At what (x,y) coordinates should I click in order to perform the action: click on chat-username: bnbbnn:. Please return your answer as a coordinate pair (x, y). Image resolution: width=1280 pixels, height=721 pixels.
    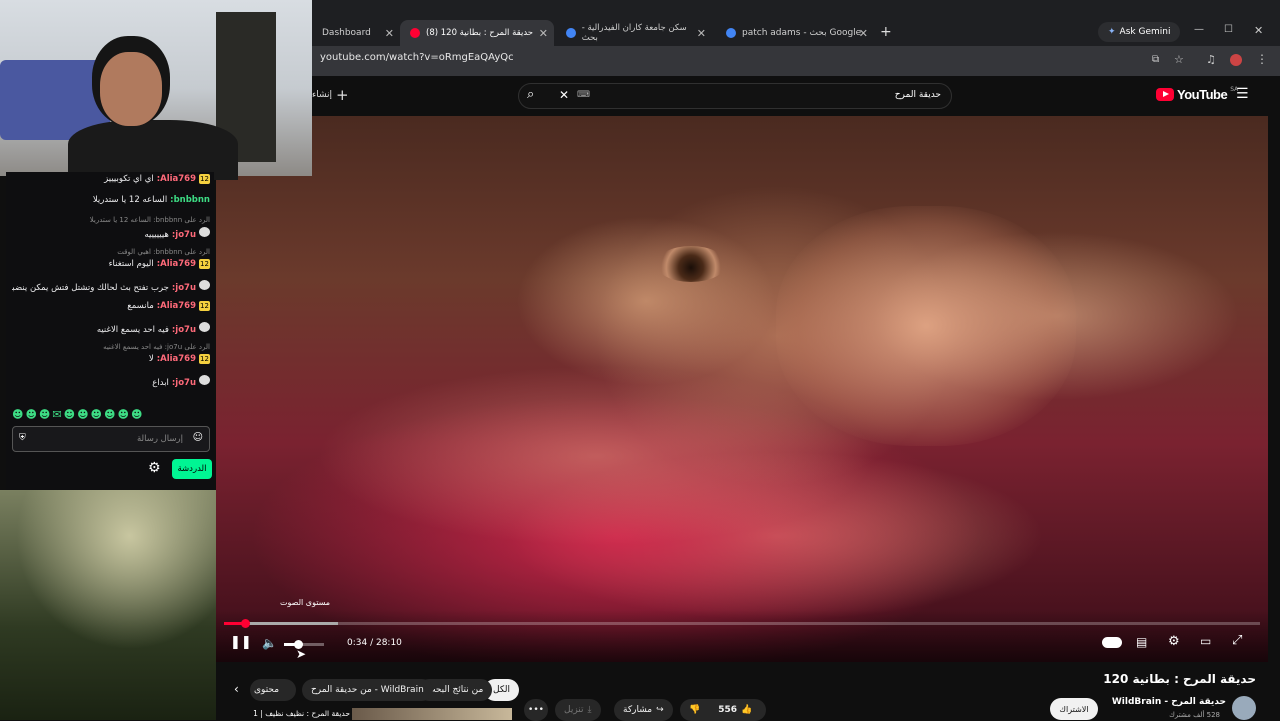
    Looking at the image, I should click on (188, 200).